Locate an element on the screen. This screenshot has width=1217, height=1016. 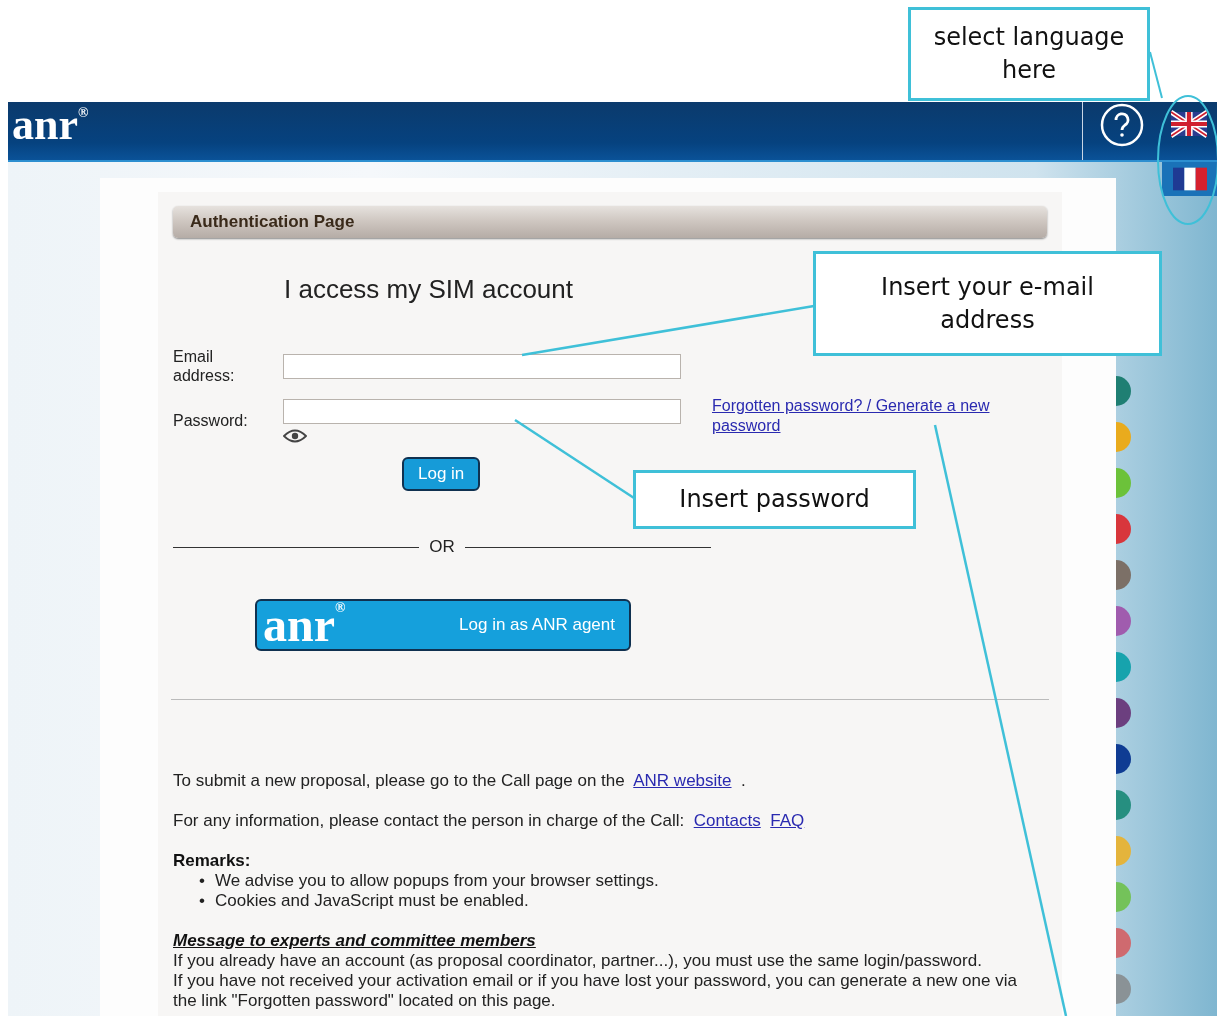
info-text: For any information, please contact the person in charge of the Call: Contacts FAQ is located at coordinates (489, 821).